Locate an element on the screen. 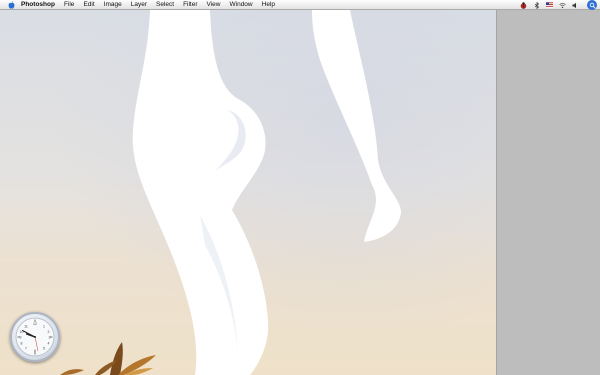 The image size is (600, 375). menu-edit: Edit is located at coordinates (88, 5).